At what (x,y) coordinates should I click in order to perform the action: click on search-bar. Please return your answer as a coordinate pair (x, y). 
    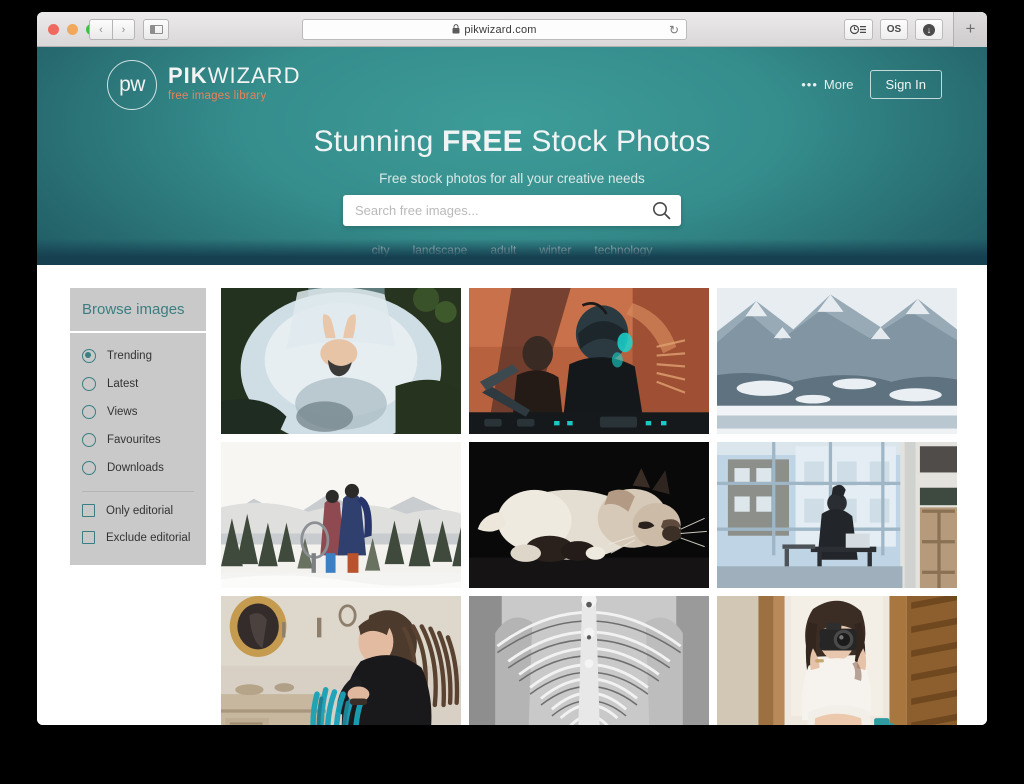
    Looking at the image, I should click on (512, 210).